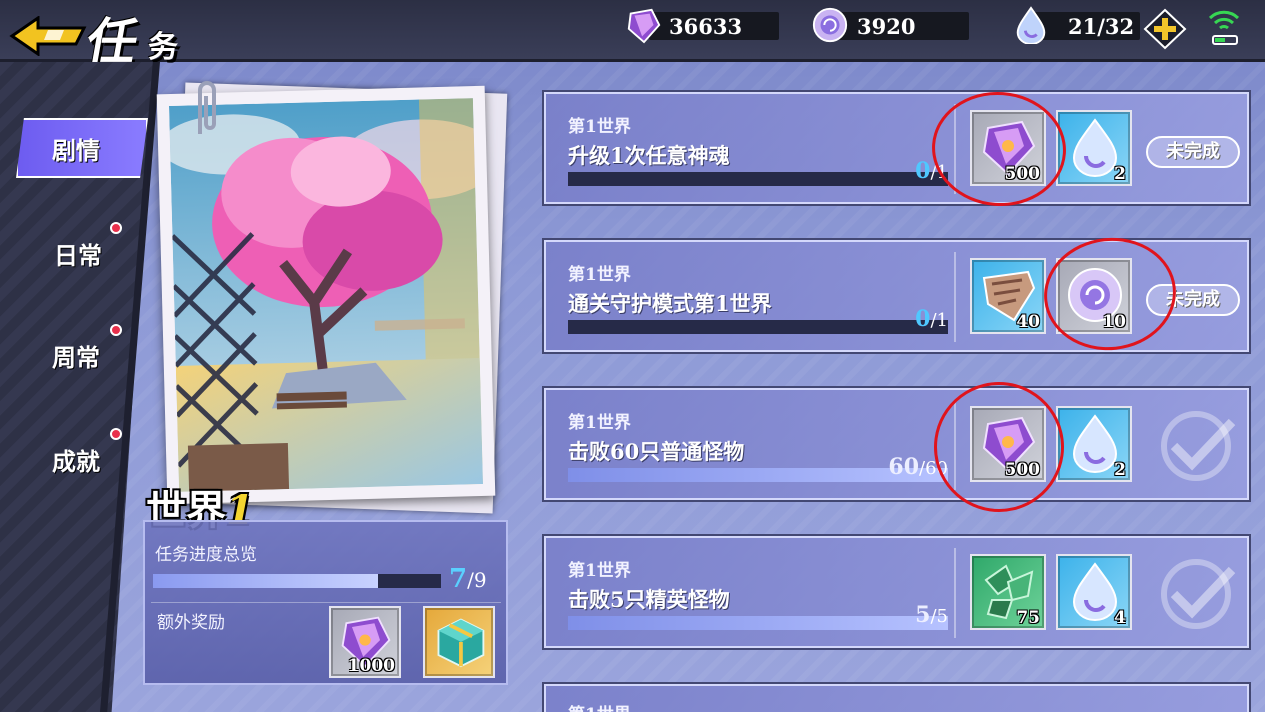 This screenshot has width=1265, height=712. Describe the element at coordinates (830, 25) in the screenshot. I see `spirit-orb-icon` at that location.